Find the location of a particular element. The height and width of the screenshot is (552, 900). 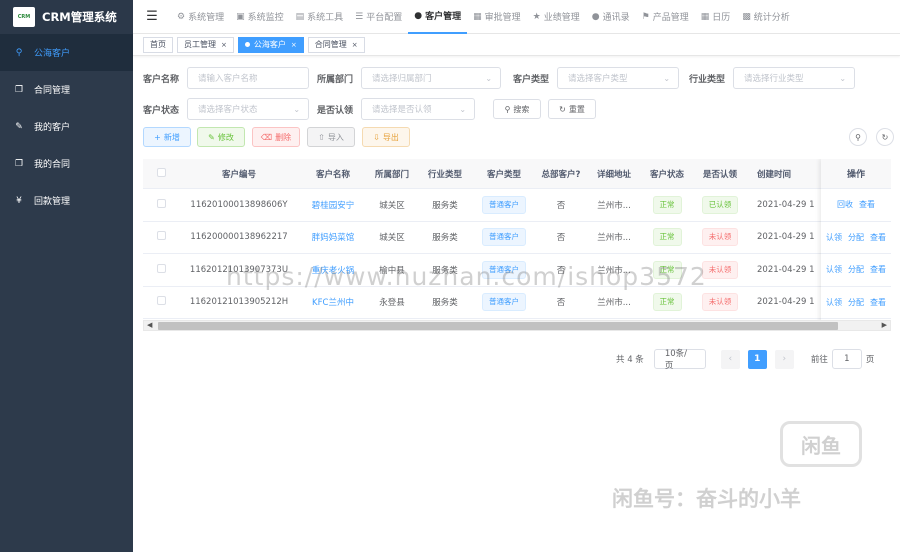

filter-label: 客户类型 is located at coordinates (531, 79).